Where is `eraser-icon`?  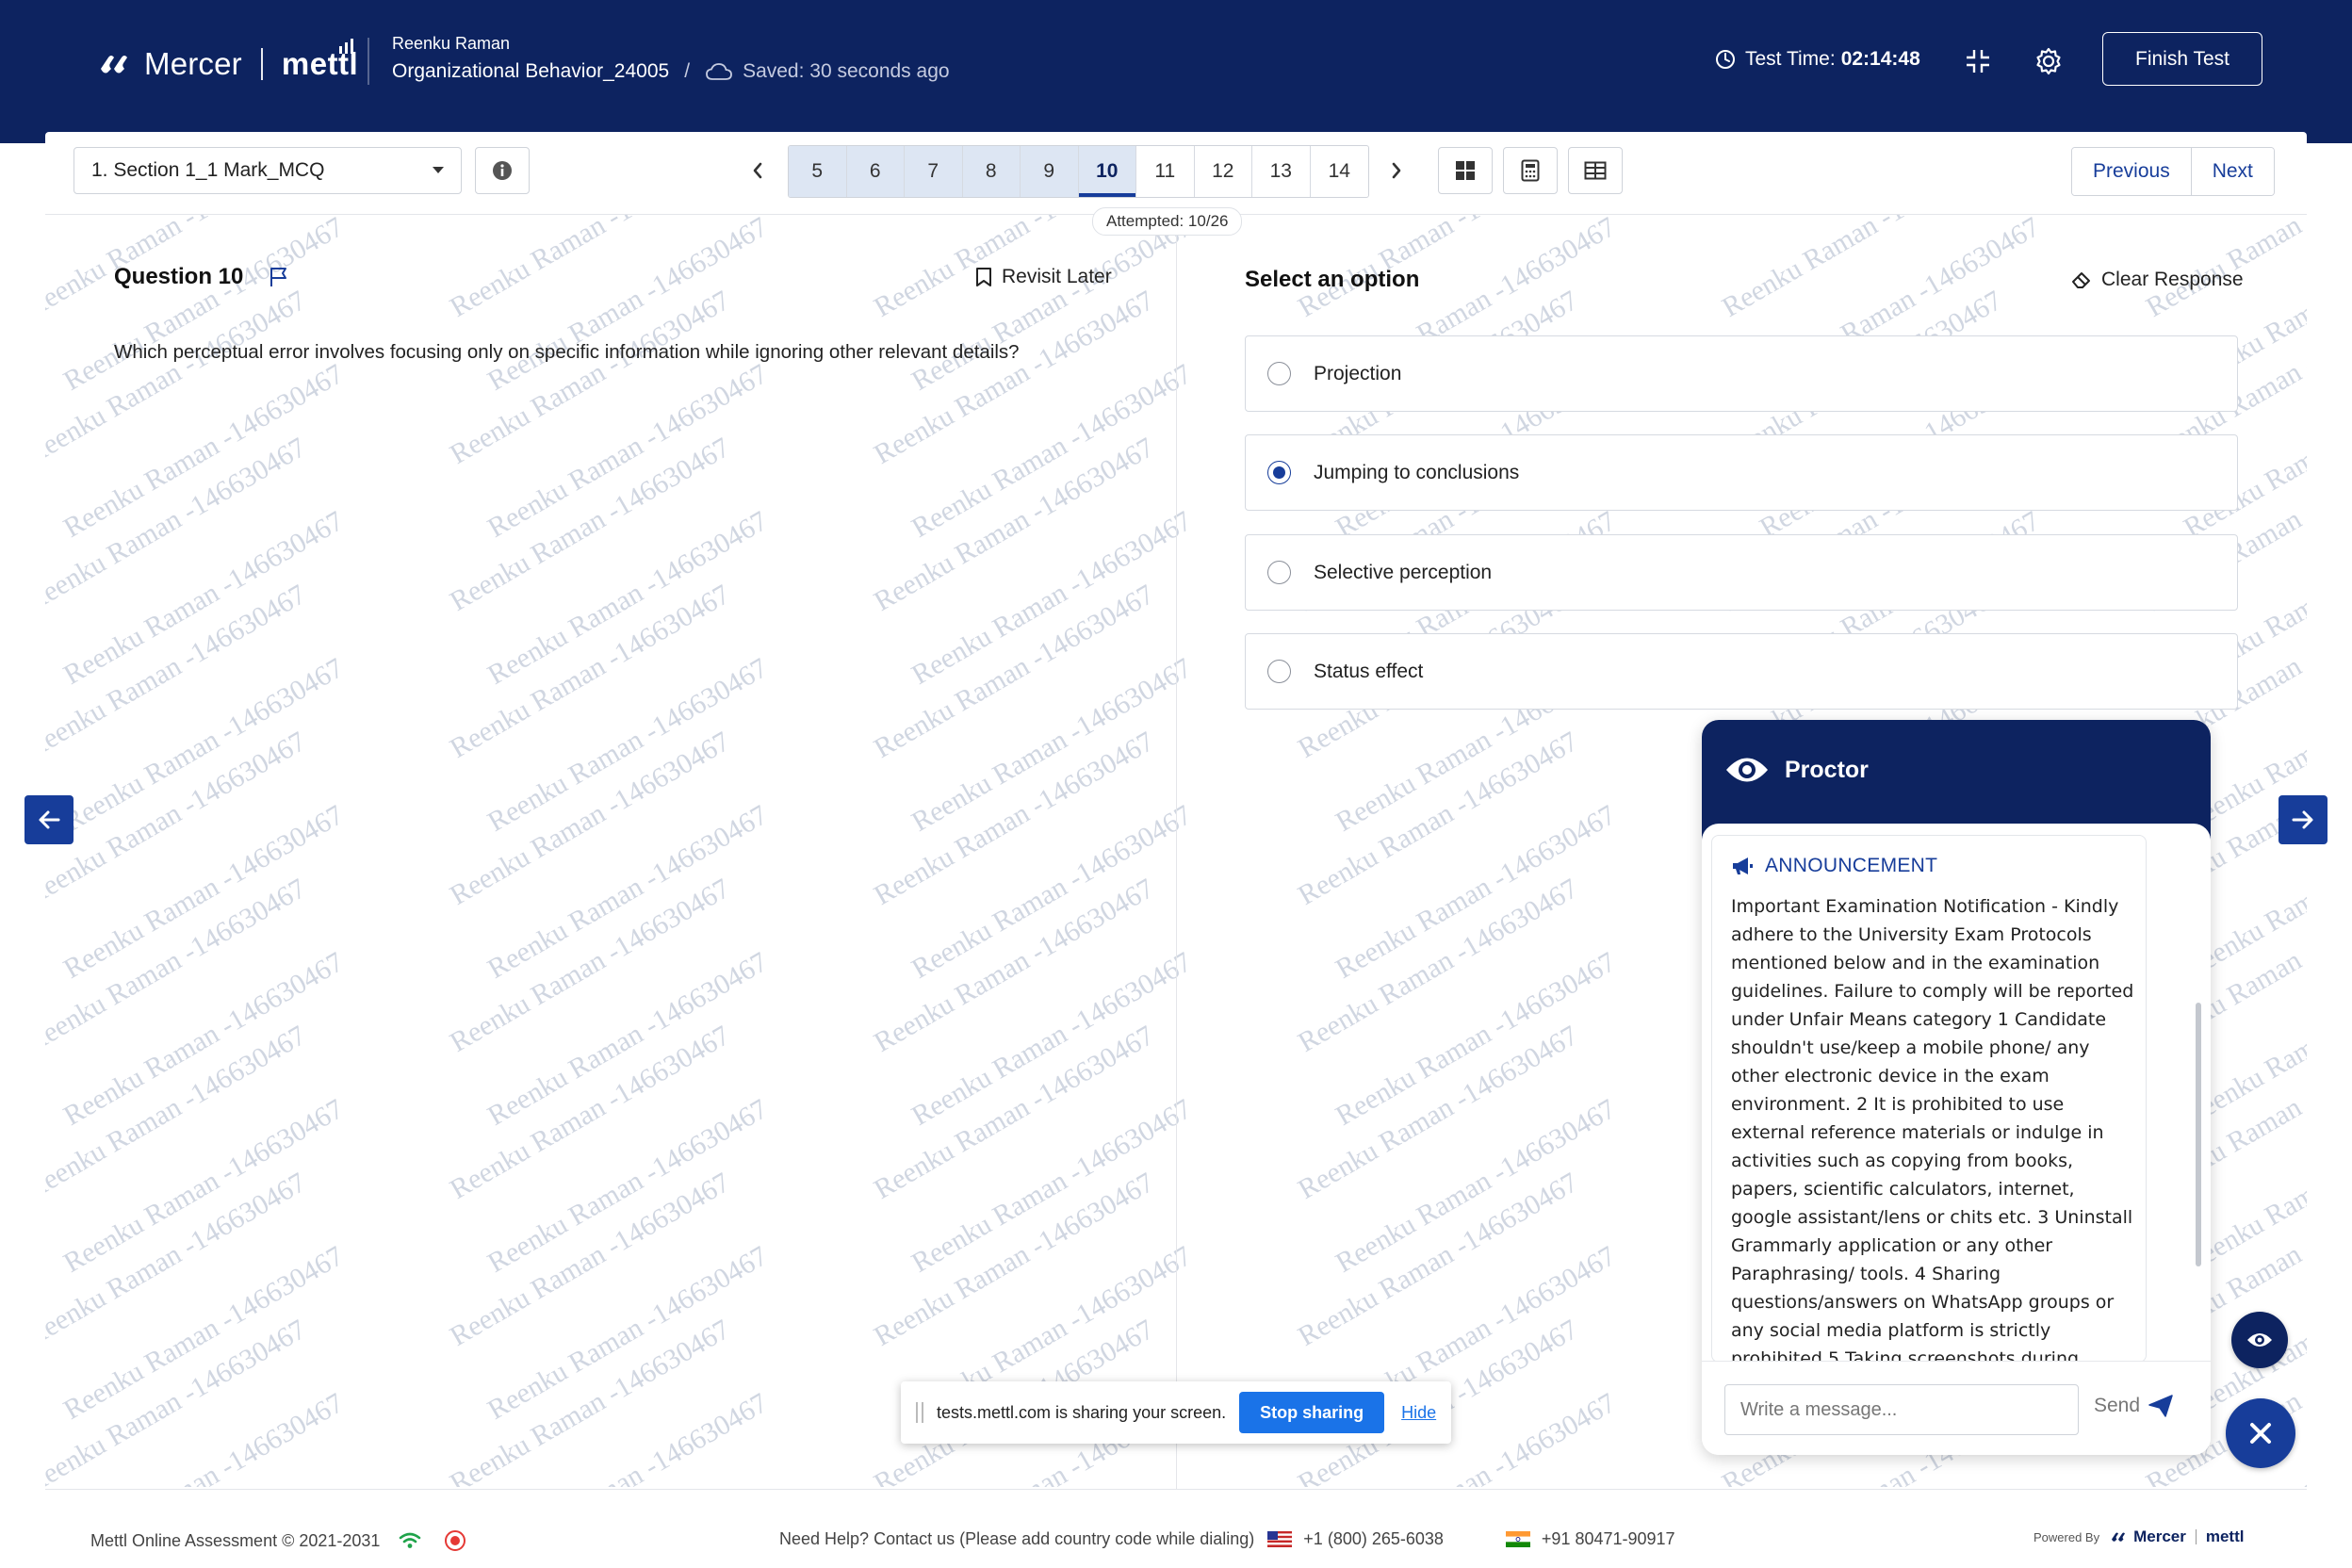
eraser-icon is located at coordinates (2081, 280).